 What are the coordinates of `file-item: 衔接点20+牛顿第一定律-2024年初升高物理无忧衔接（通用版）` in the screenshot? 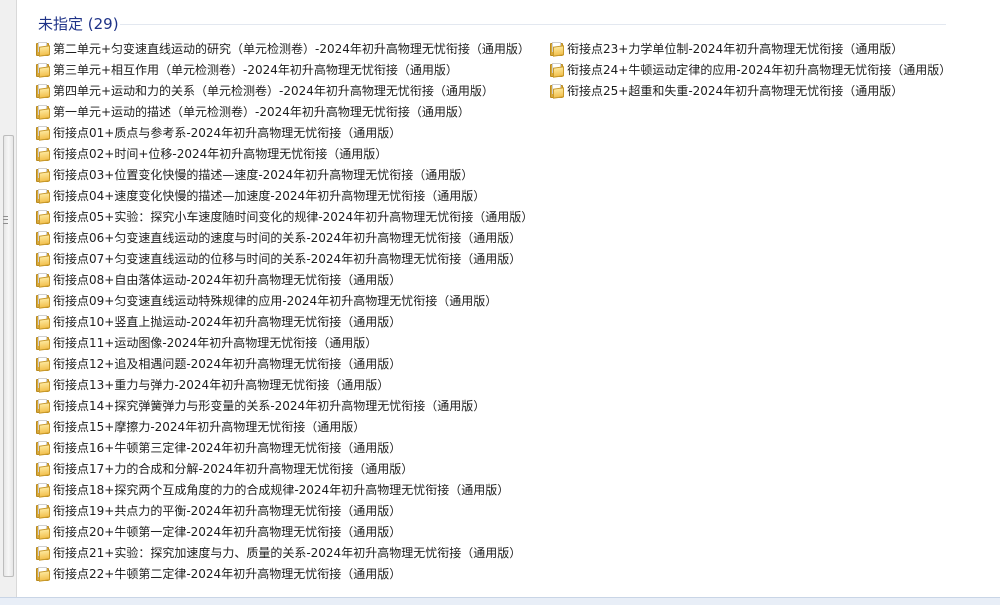 It's located at (218, 531).